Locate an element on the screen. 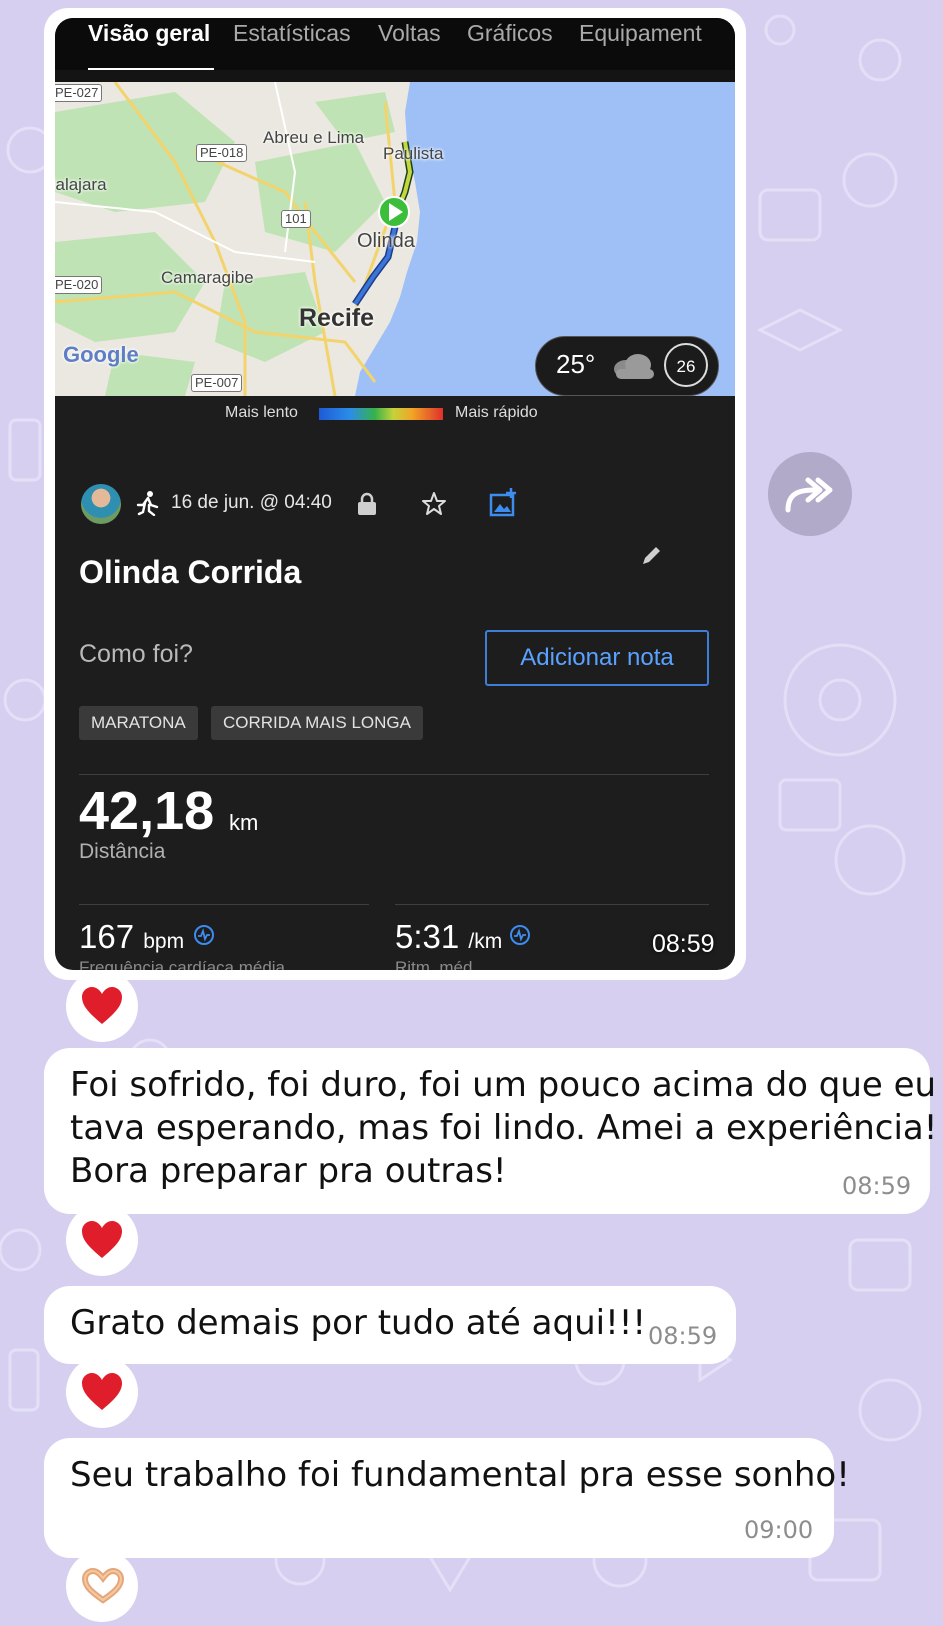 This screenshot has width=943, height=1626. lock-icon is located at coordinates (367, 503).